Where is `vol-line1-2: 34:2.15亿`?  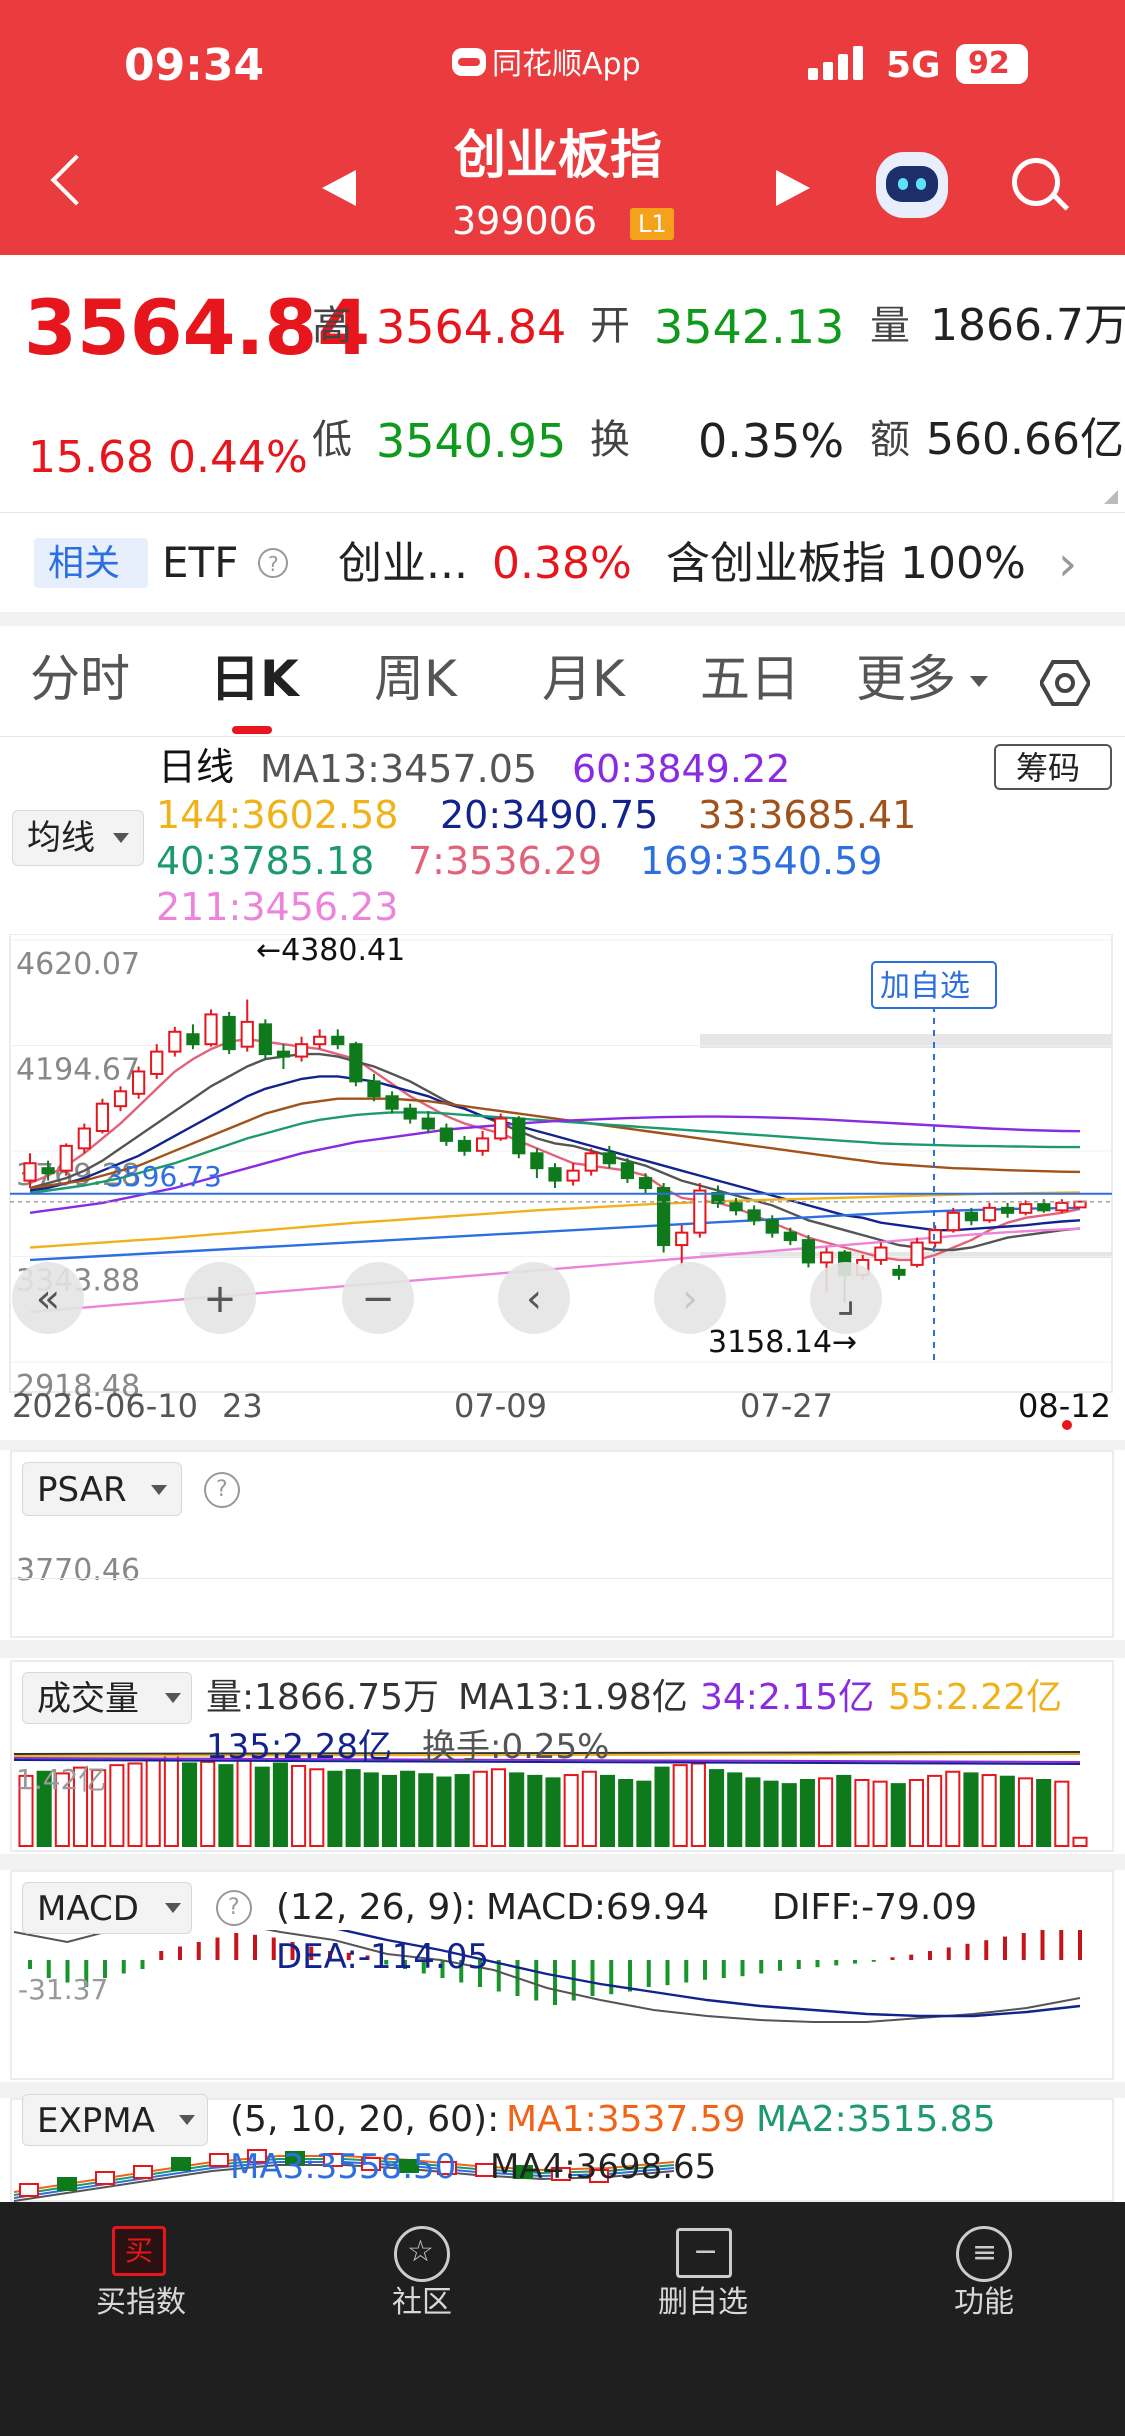 vol-line1-2: 34:2.15亿 is located at coordinates (787, 1697).